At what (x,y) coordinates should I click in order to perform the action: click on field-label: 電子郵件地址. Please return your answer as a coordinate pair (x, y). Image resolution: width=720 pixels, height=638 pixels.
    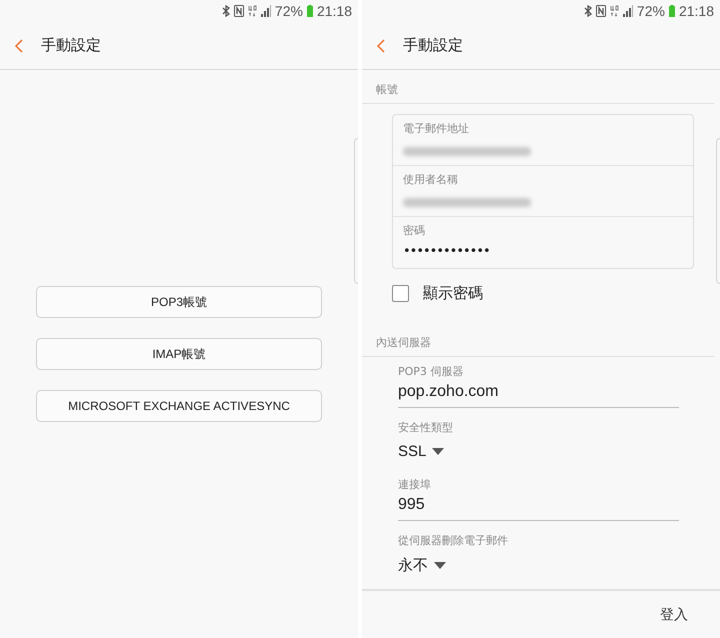
    Looking at the image, I should click on (436, 128).